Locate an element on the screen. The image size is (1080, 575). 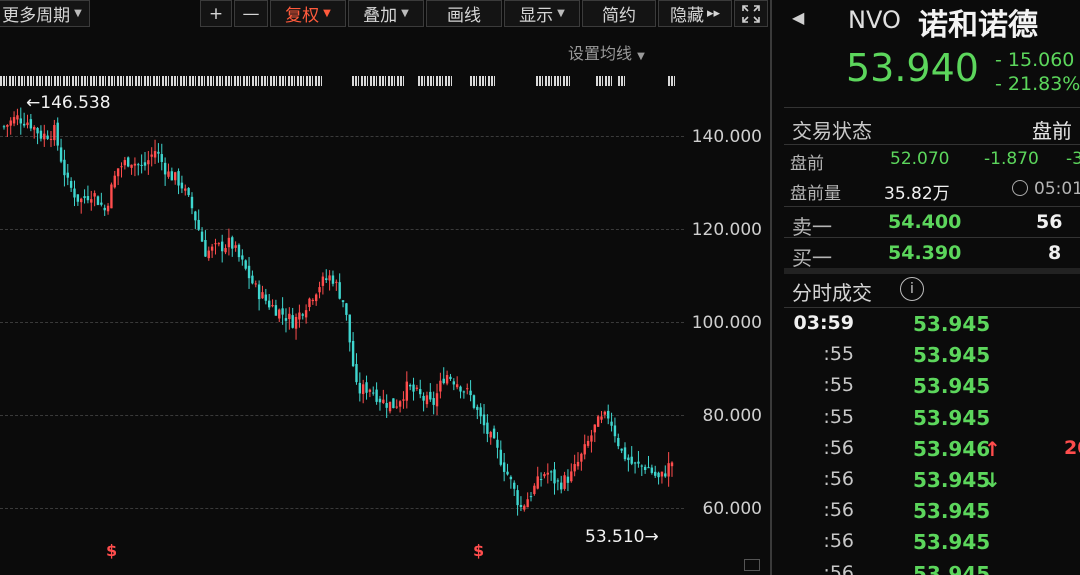
panel-divider is located at coordinates (771, 287).